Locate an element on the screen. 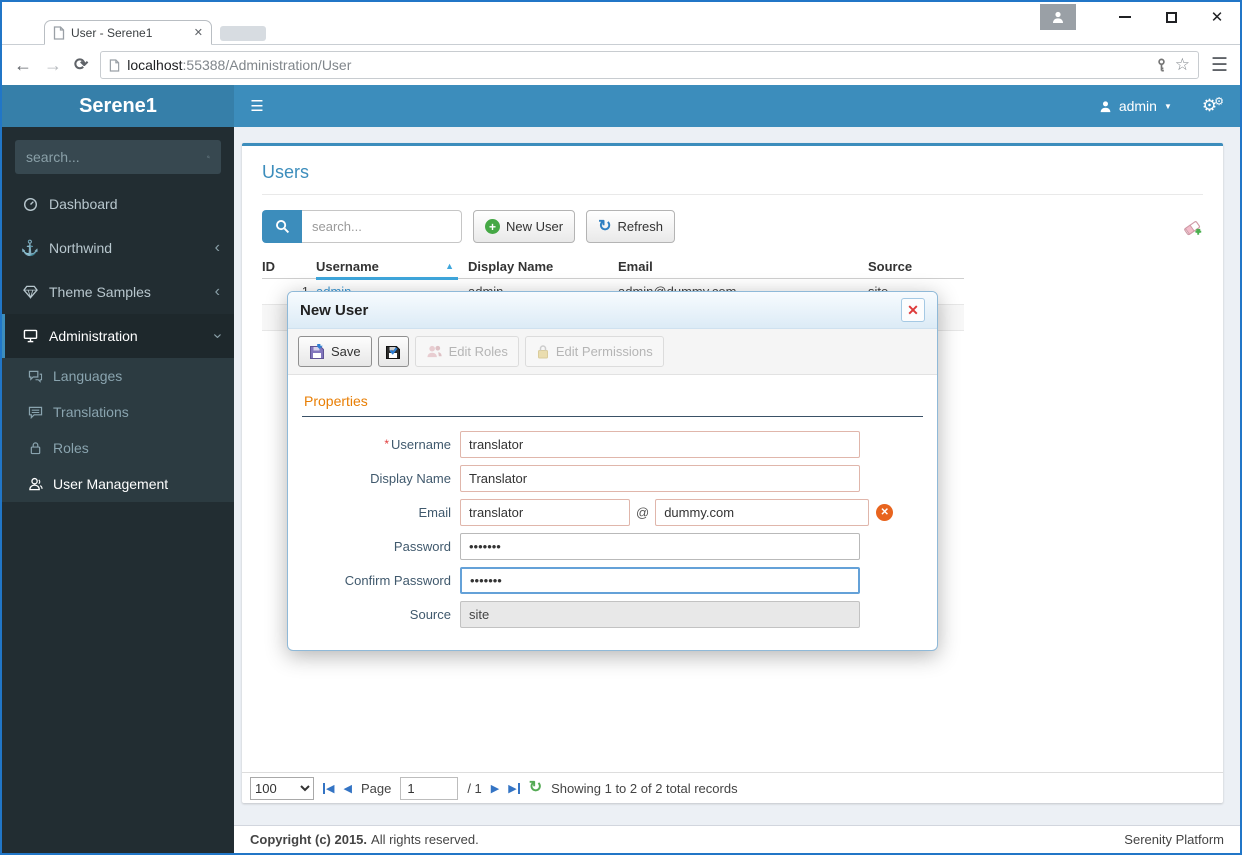 This screenshot has width=1242, height=855. browser-profile-icon is located at coordinates (1058, 17).